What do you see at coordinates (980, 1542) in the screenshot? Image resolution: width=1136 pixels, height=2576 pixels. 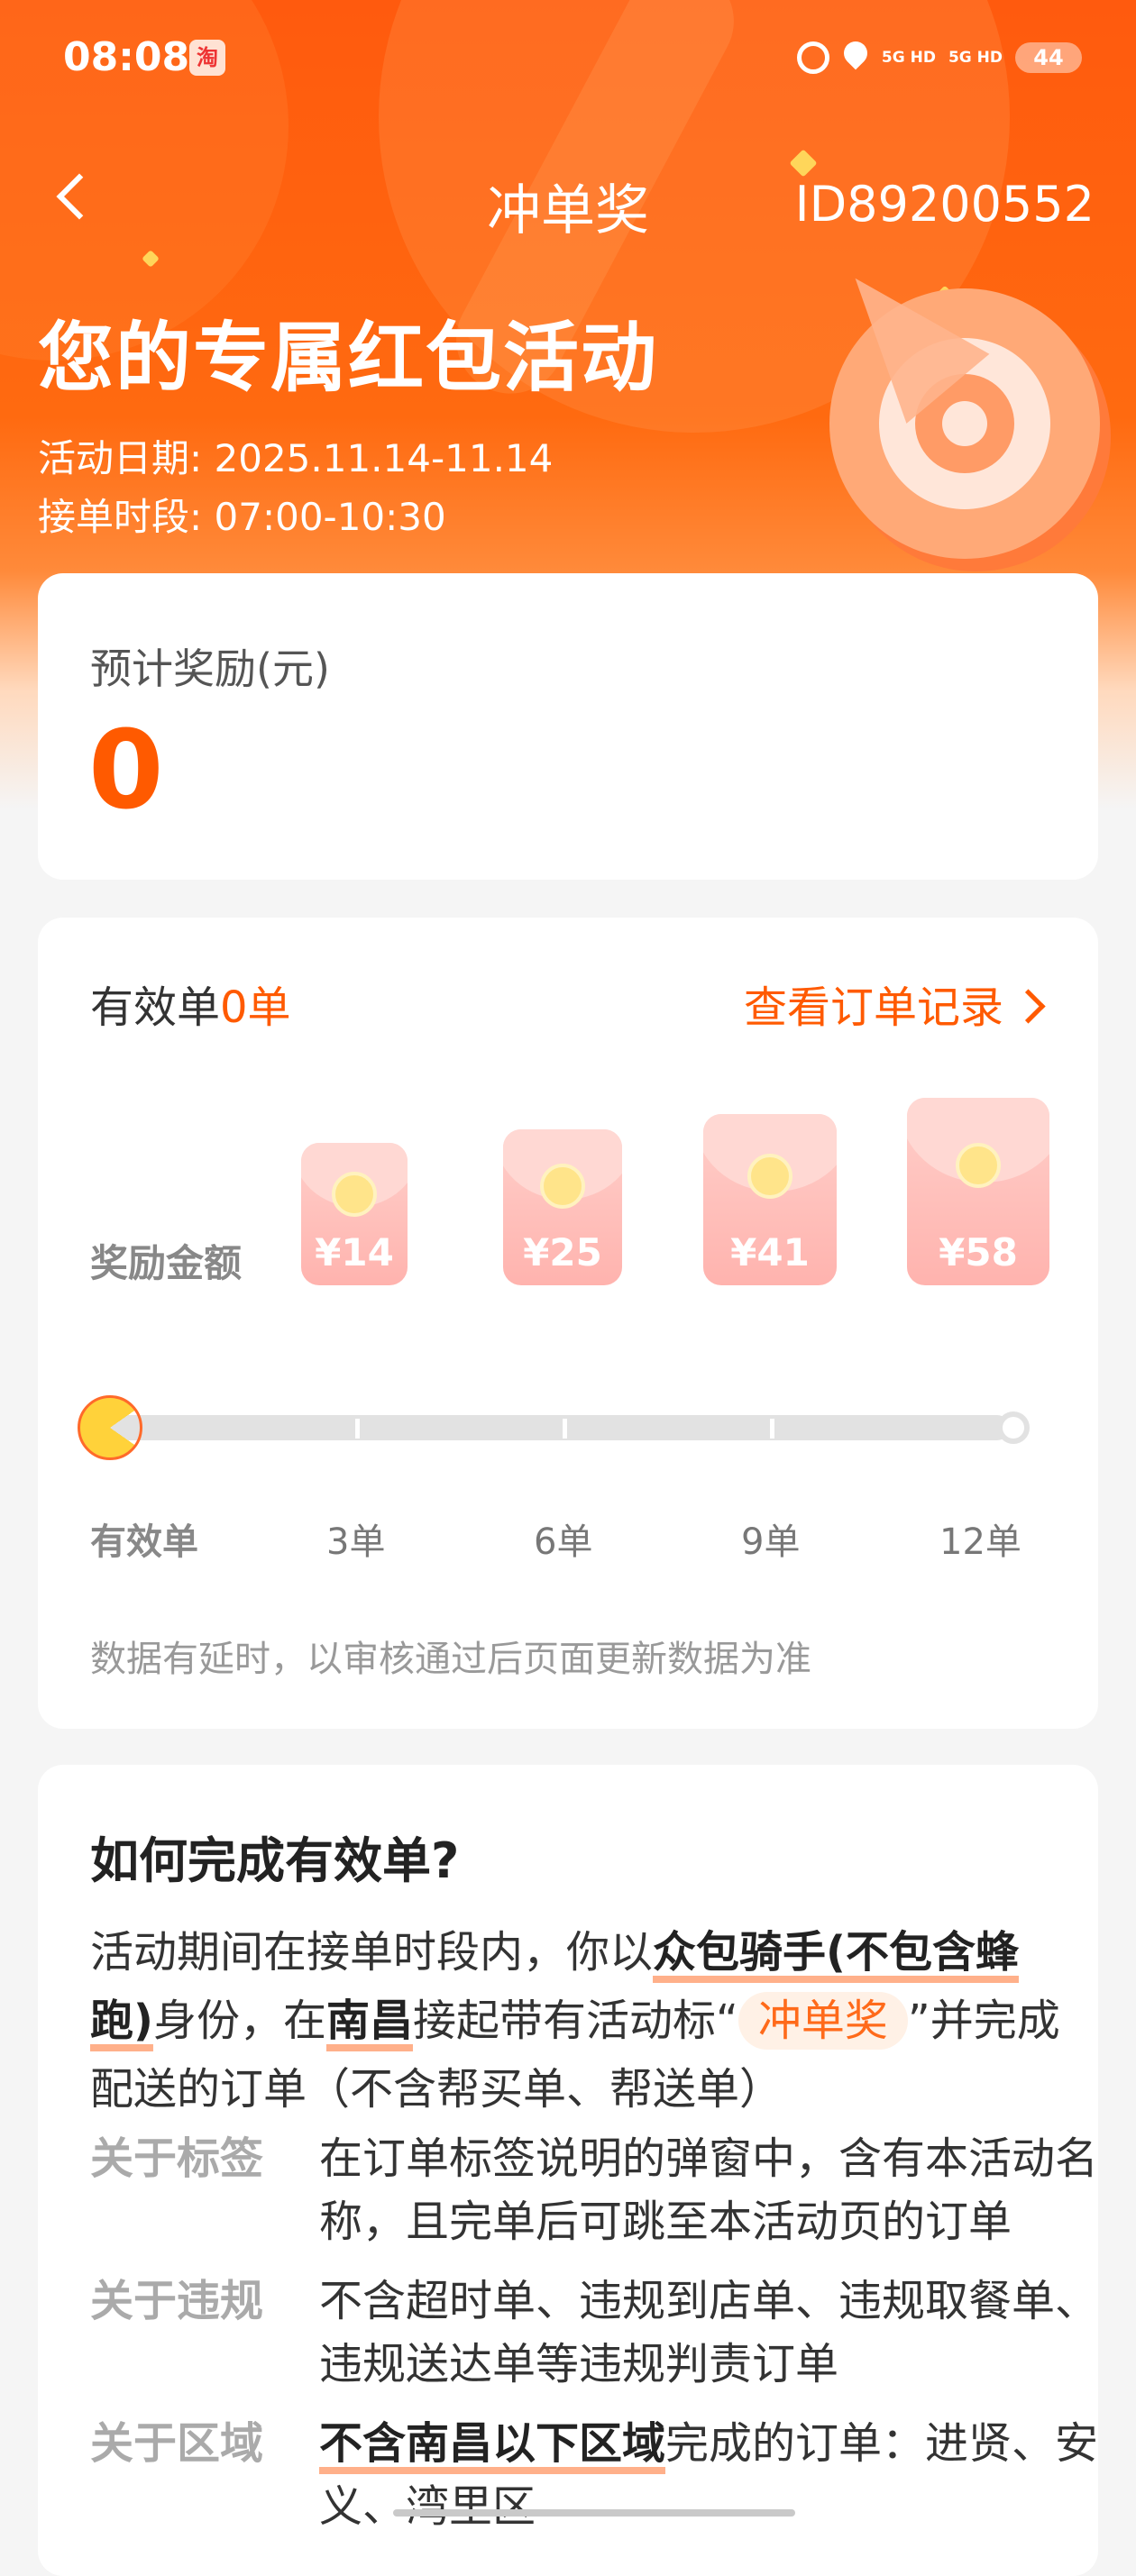 I see `scale-label-12: 12单` at bounding box center [980, 1542].